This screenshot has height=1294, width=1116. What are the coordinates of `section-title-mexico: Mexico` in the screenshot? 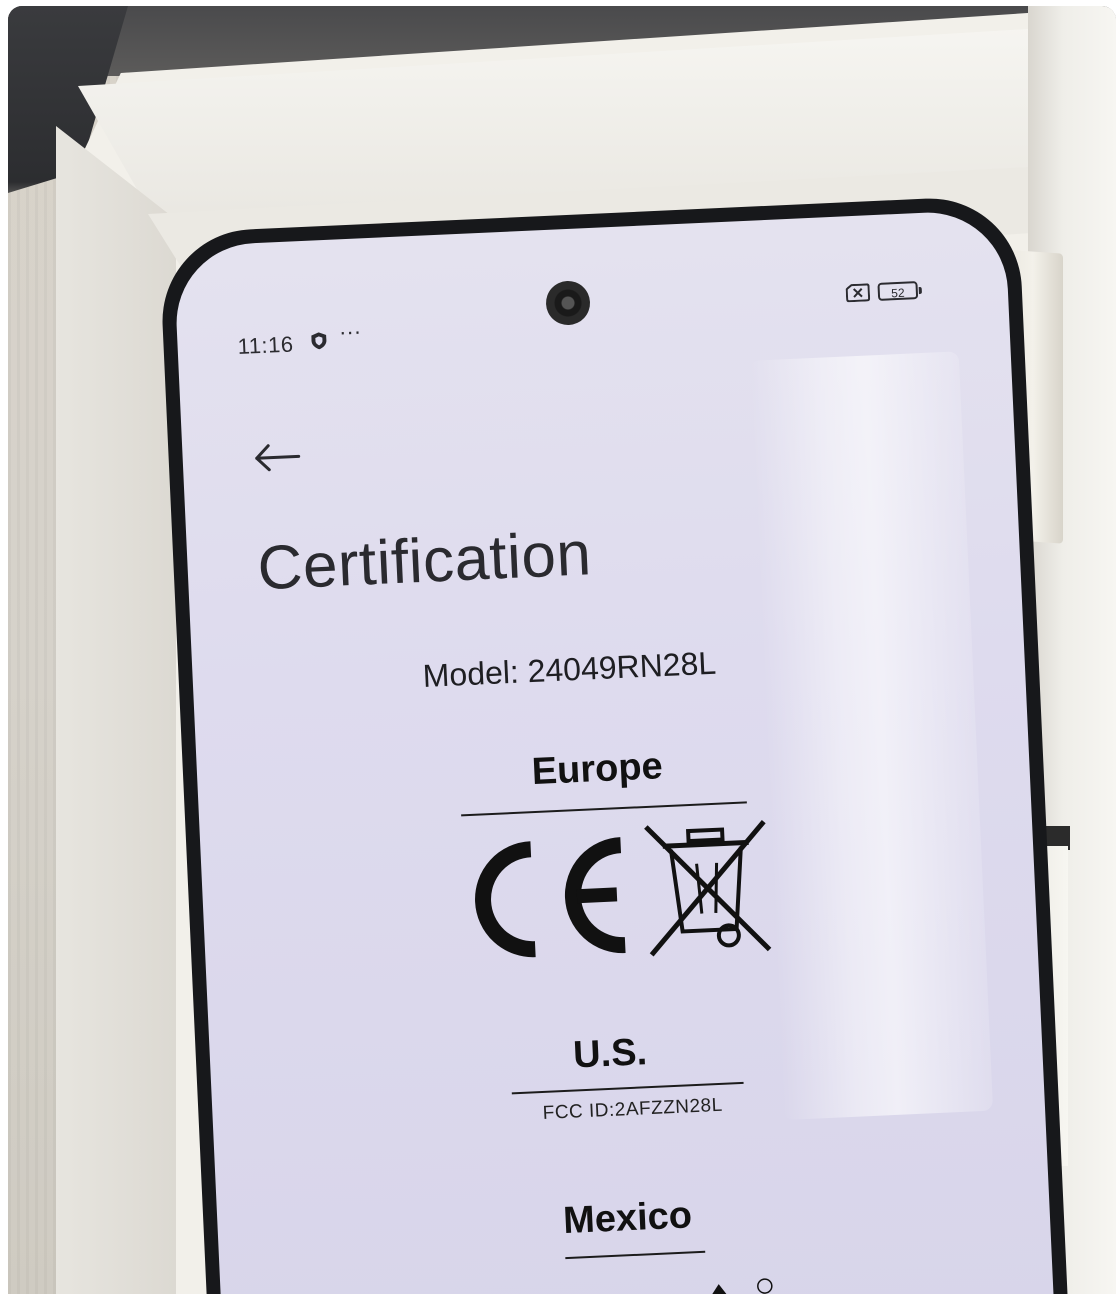 It's located at (627, 1218).